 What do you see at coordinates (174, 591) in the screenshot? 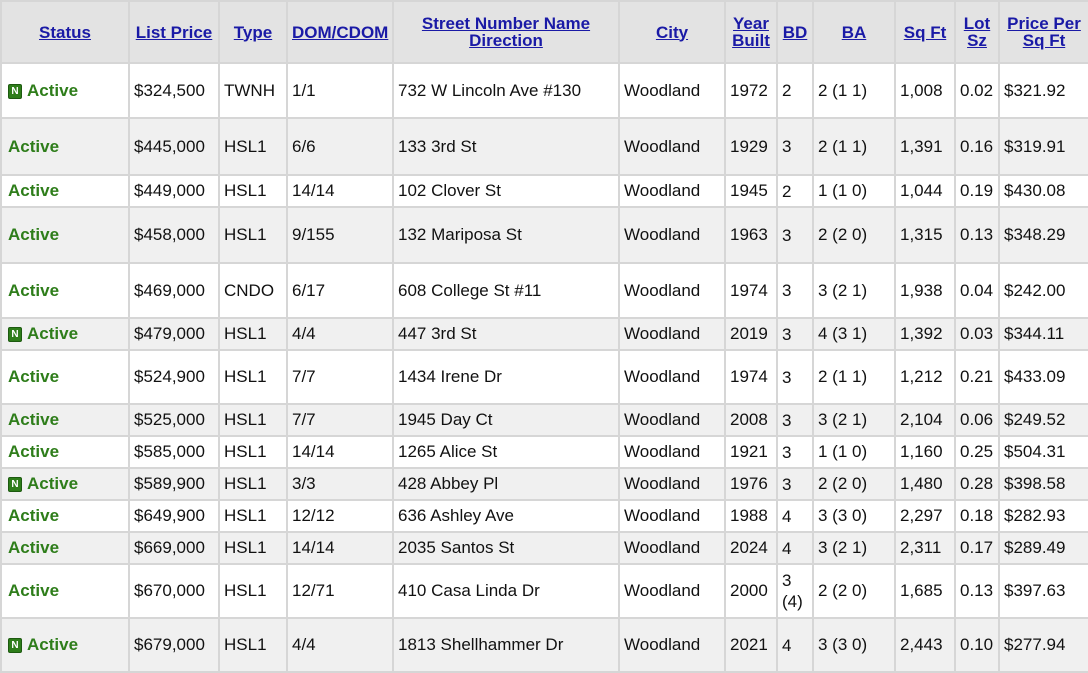
I see `list-price-cell: $670,000` at bounding box center [174, 591].